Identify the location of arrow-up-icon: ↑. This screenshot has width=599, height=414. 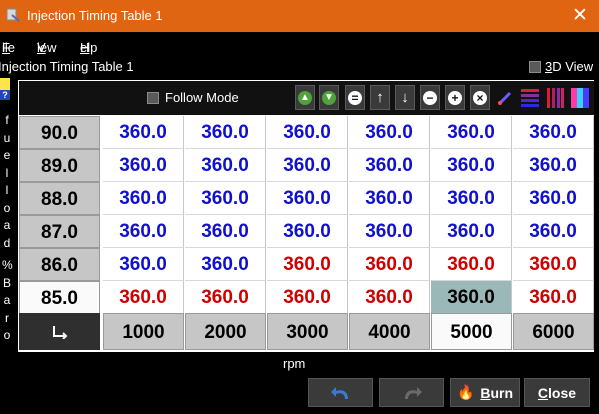
(380, 97).